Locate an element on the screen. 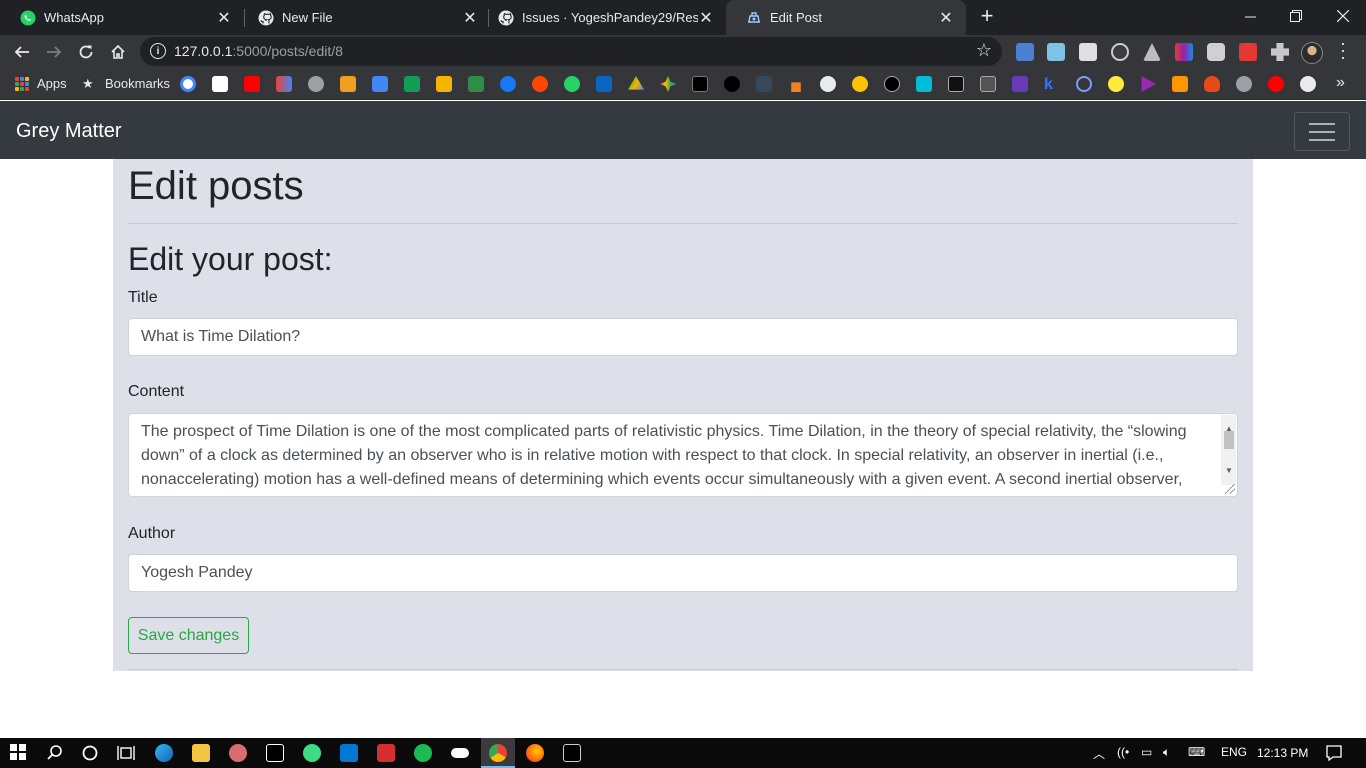  edge-icon is located at coordinates (164, 753).